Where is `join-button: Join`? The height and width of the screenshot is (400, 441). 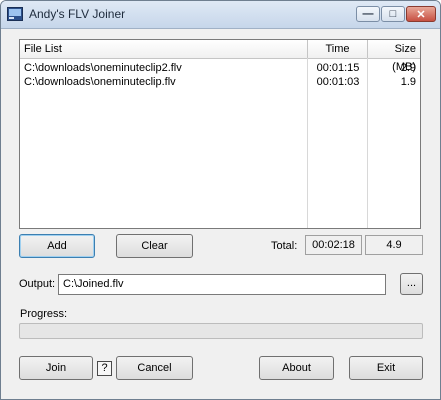 join-button: Join is located at coordinates (56, 368).